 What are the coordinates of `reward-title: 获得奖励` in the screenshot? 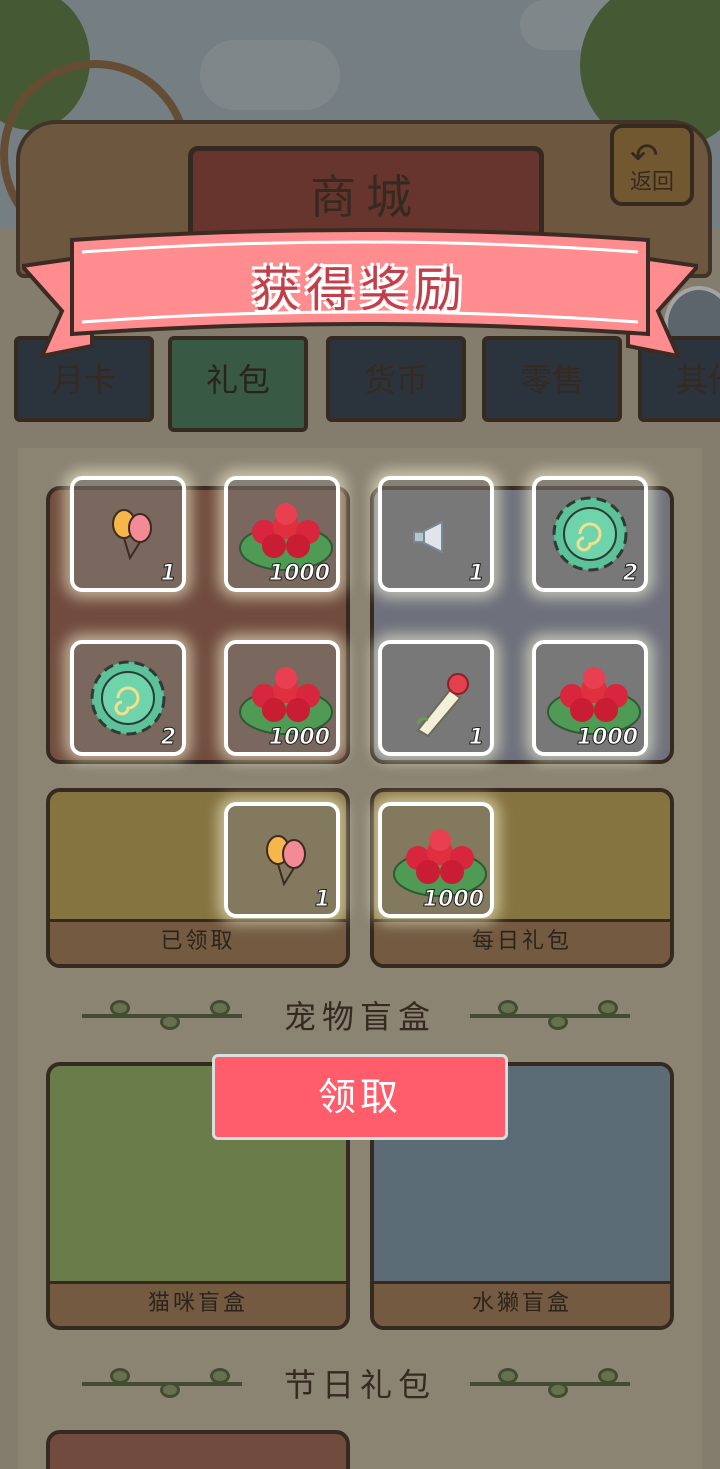 It's located at (359, 290).